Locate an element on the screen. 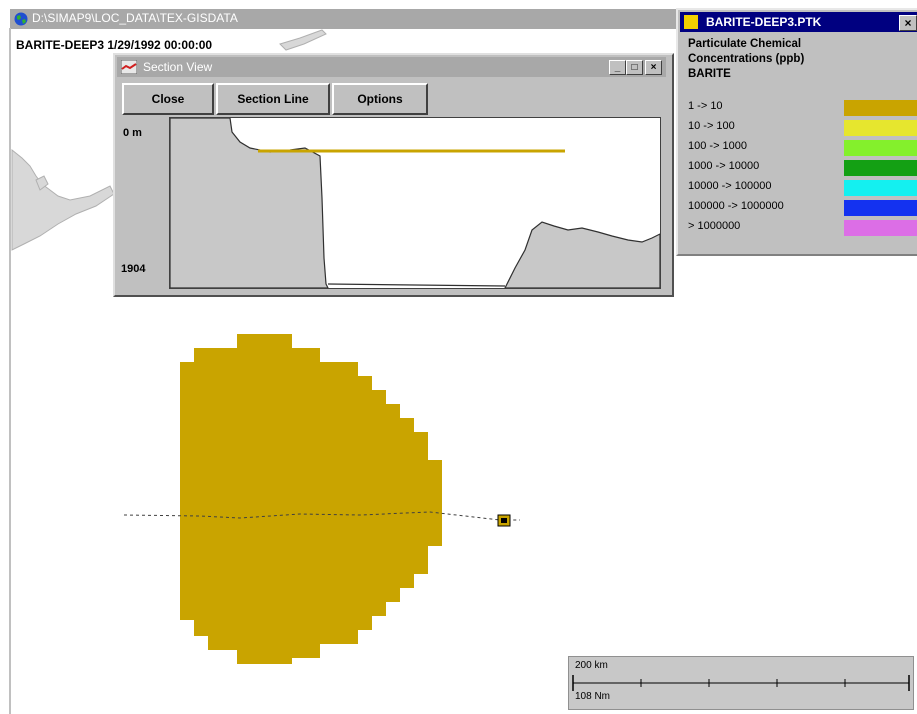 This screenshot has width=917, height=714. legend-item-label: > 1000000 is located at coordinates (714, 226).